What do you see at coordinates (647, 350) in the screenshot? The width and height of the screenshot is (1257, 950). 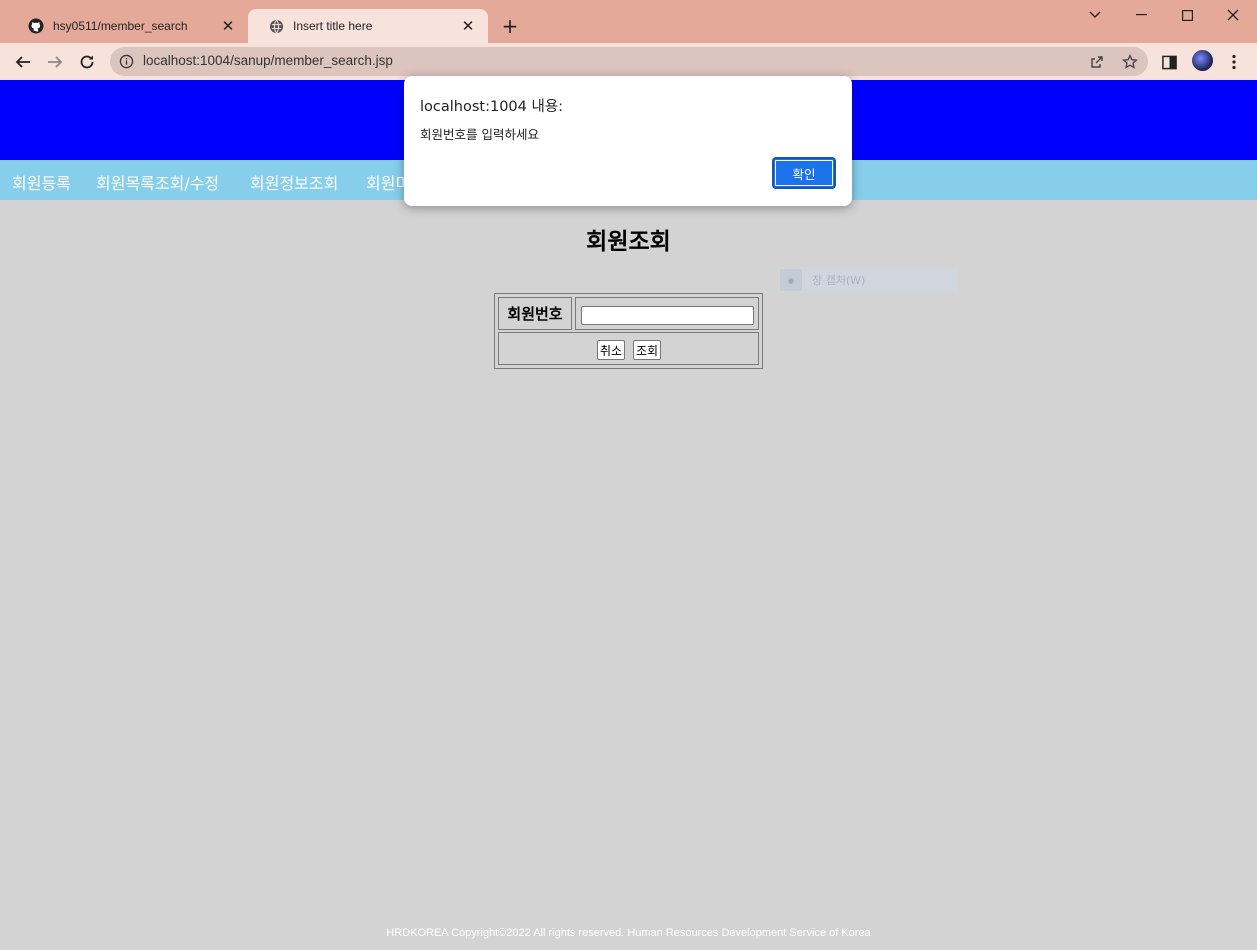 I see `search-button: 조회` at bounding box center [647, 350].